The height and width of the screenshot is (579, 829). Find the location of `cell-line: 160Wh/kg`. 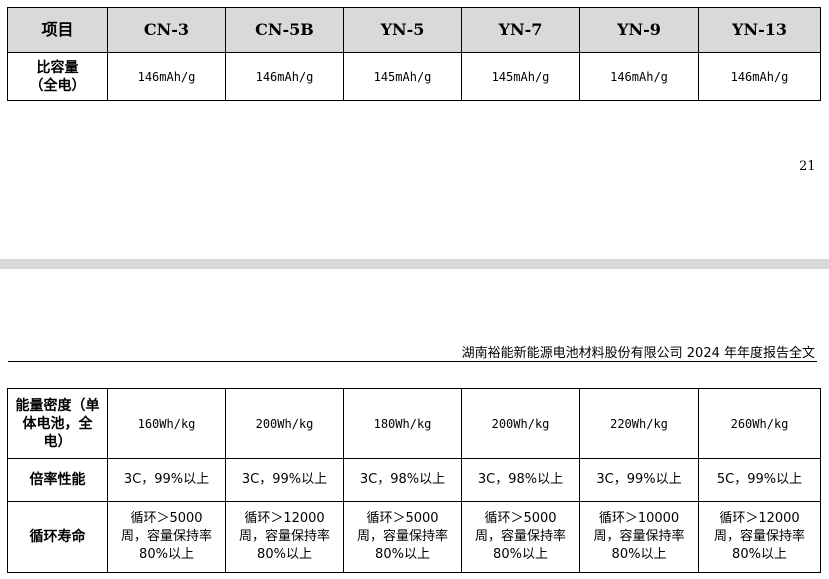

cell-line: 160Wh/kg is located at coordinates (166, 423).